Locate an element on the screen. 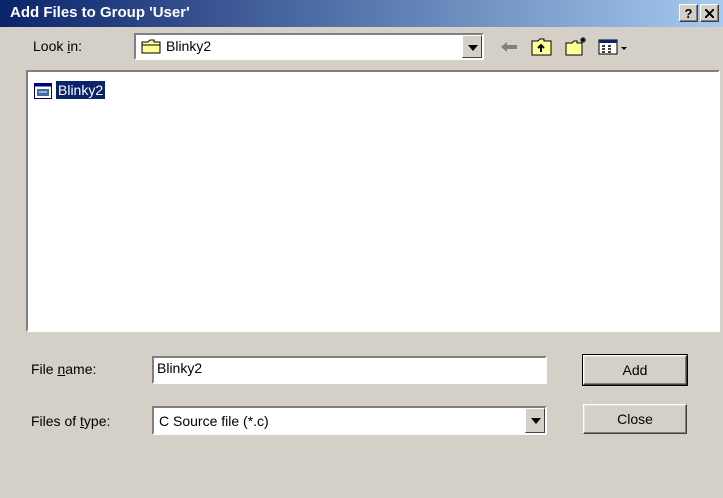 The height and width of the screenshot is (498, 723). dialog-title: Add Files to Group 'User' is located at coordinates (100, 12).